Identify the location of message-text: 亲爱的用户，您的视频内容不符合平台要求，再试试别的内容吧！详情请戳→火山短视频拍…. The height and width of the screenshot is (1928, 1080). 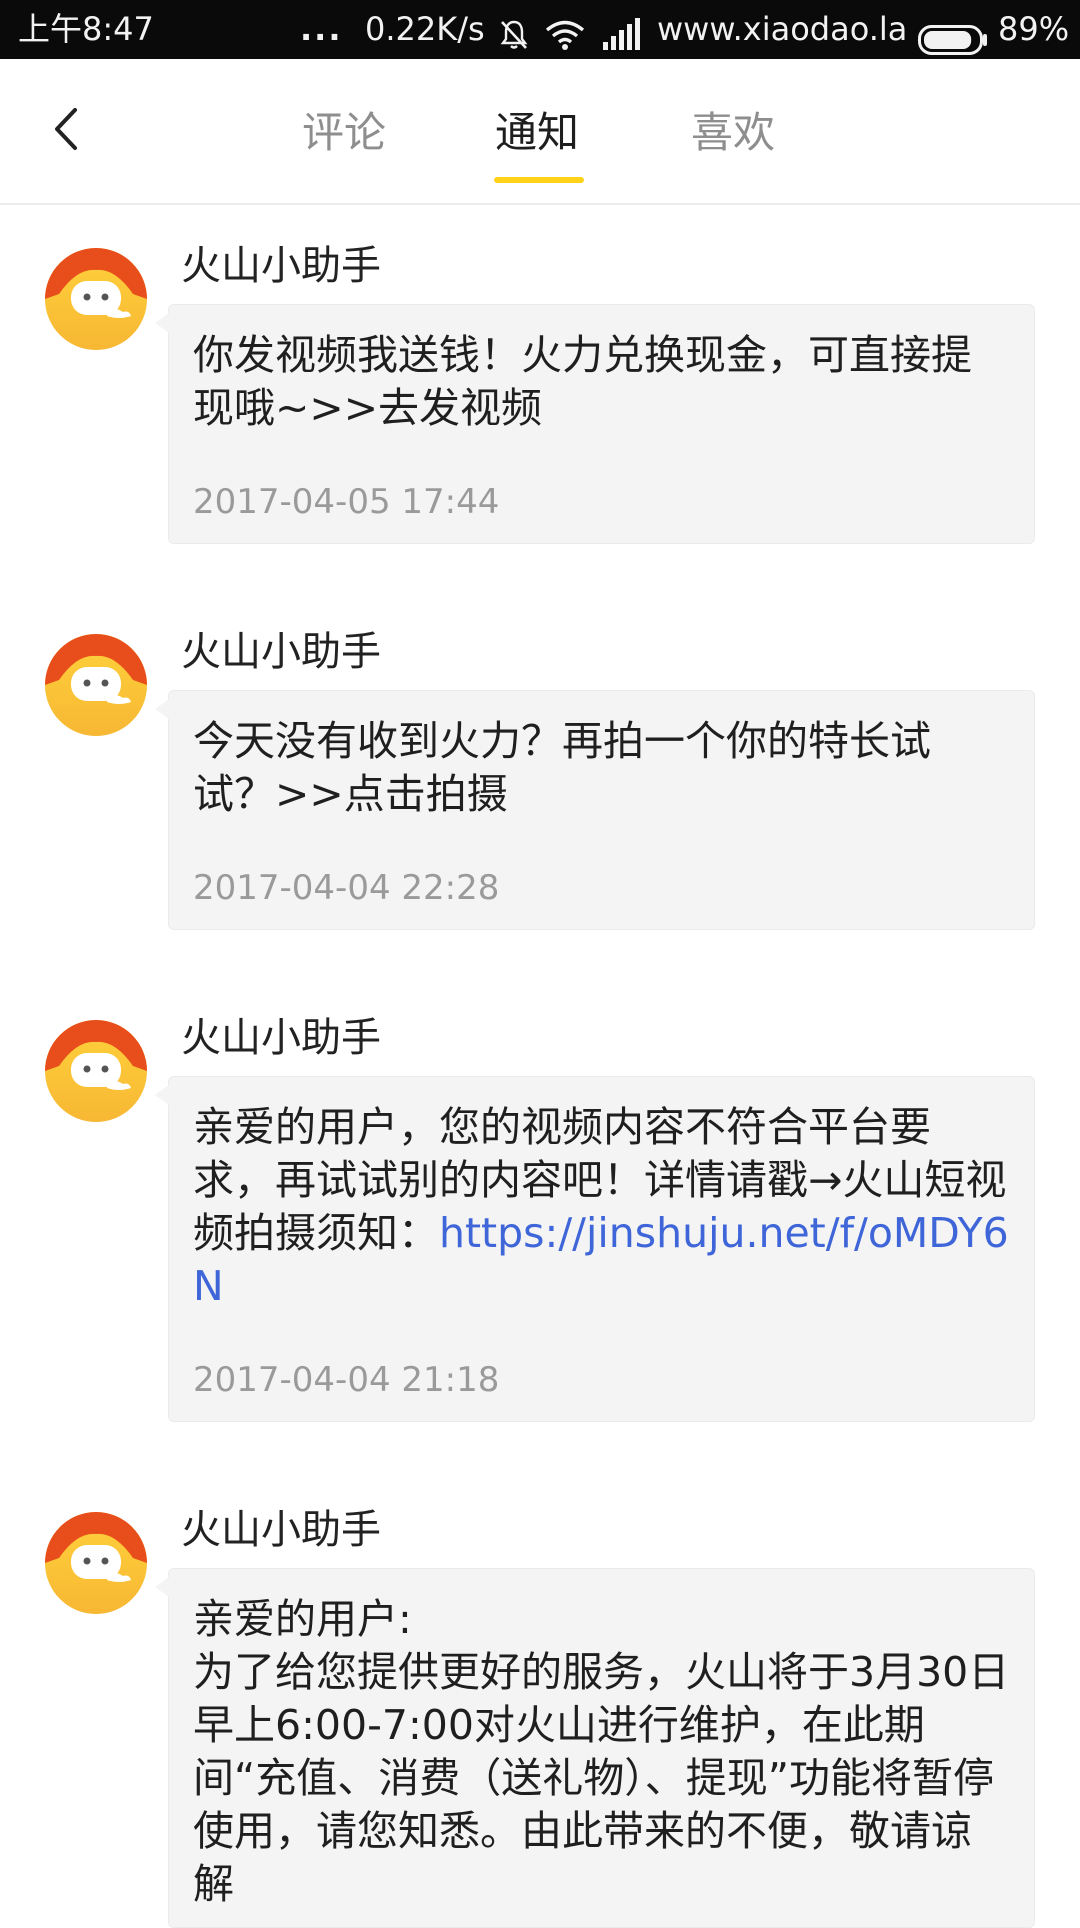
(602, 1207).